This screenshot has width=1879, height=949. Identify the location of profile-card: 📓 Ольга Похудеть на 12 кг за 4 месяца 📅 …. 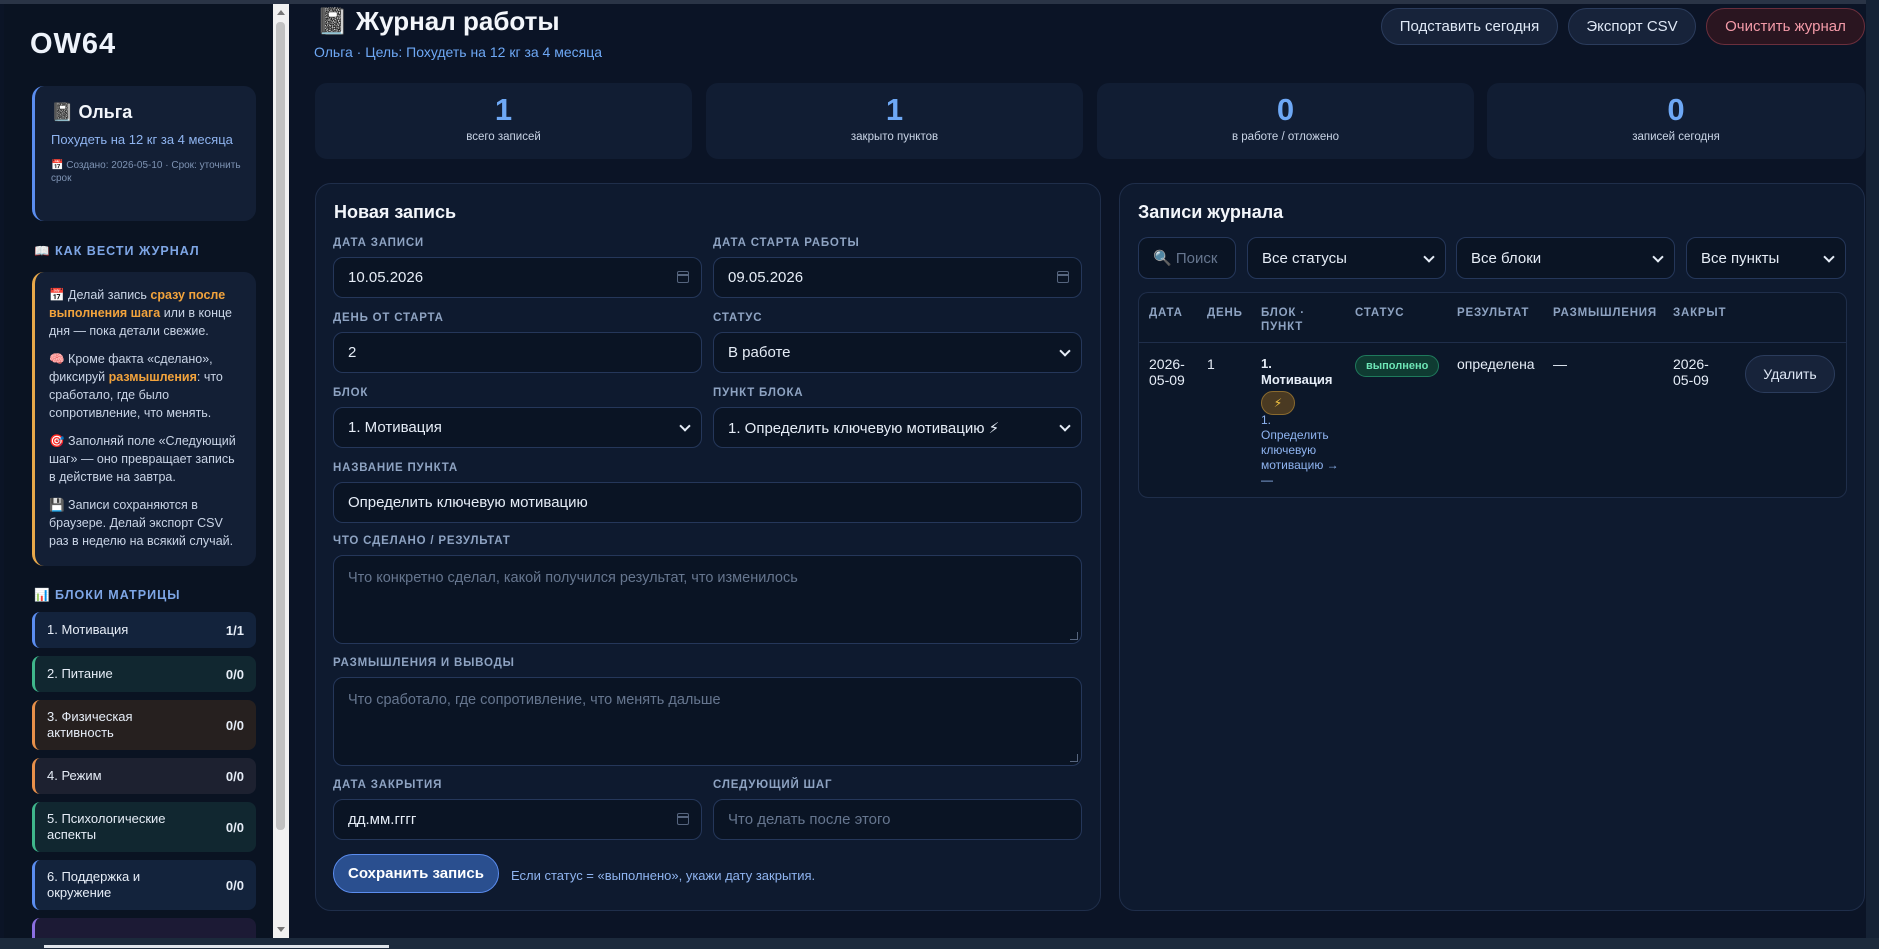
(144, 153).